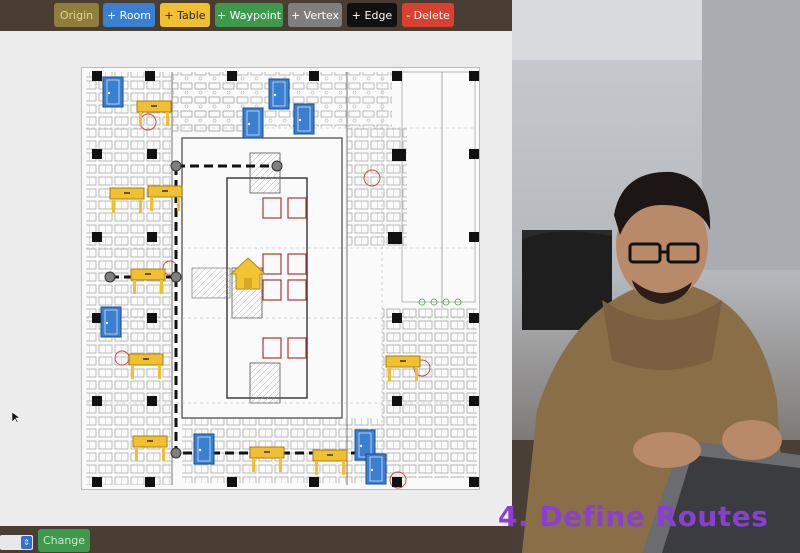  What do you see at coordinates (129, 15) in the screenshot?
I see `add-room-button: + Room` at bounding box center [129, 15].